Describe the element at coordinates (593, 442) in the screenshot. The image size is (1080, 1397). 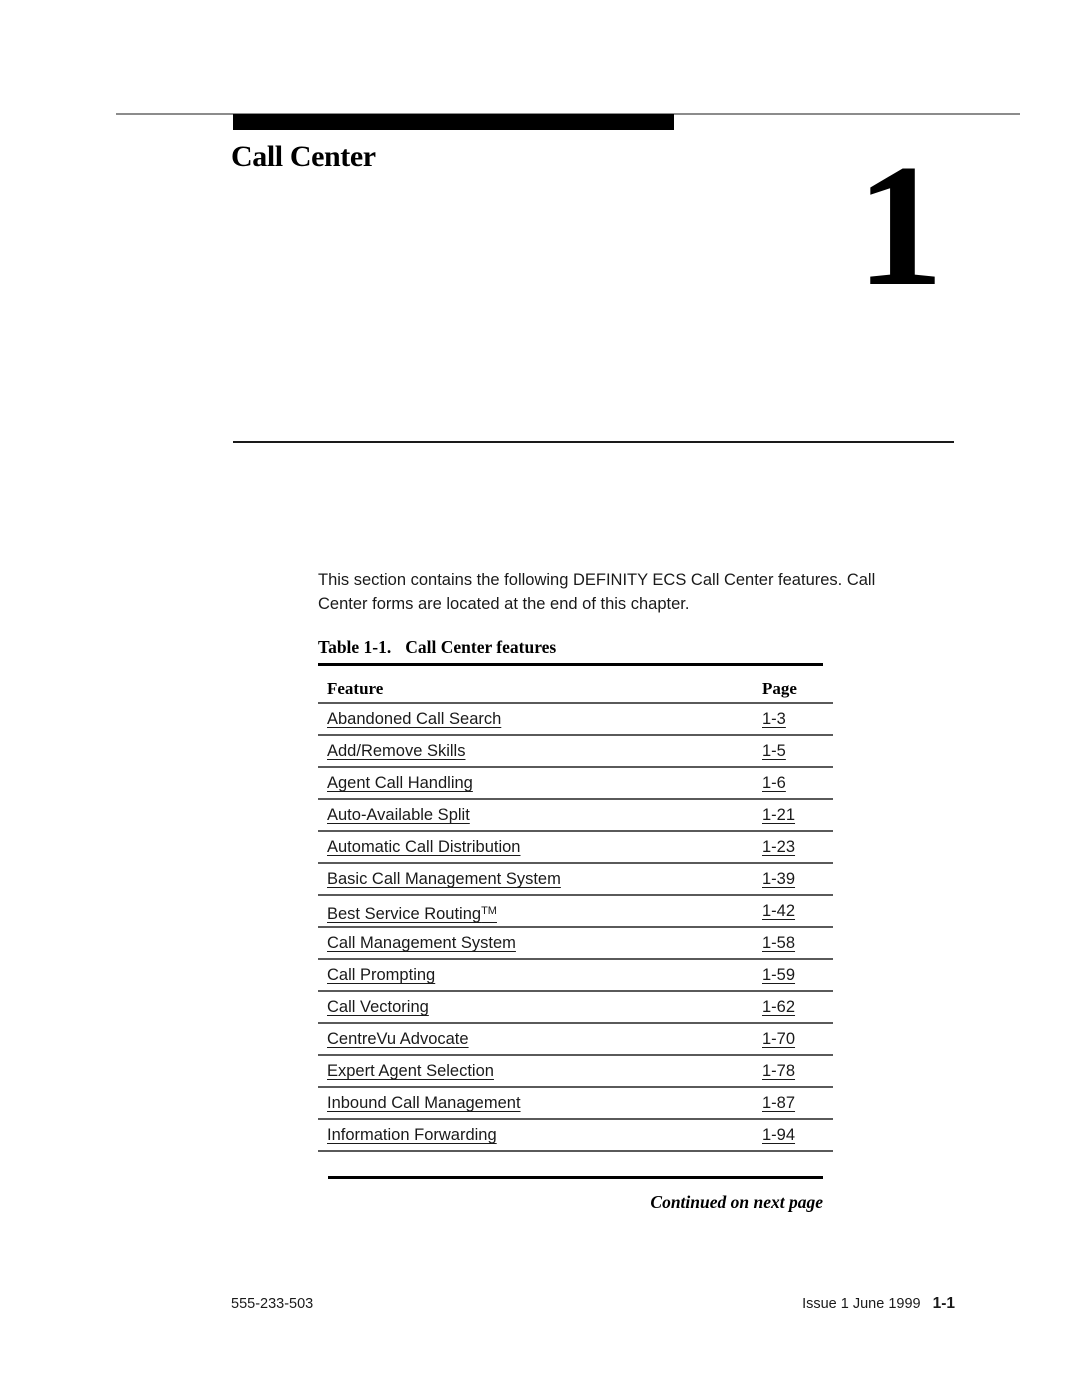
I see `header-bottom-rule` at that location.